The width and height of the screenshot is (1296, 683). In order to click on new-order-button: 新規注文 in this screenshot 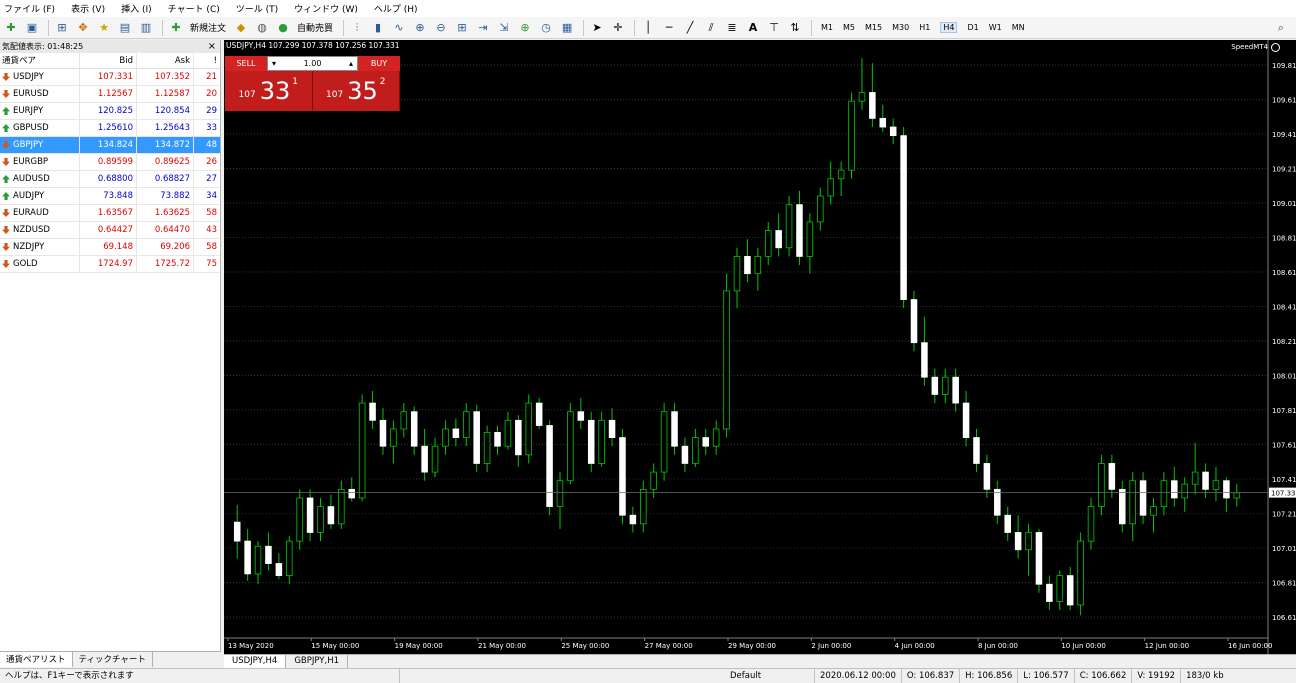, I will do `click(208, 27)`.